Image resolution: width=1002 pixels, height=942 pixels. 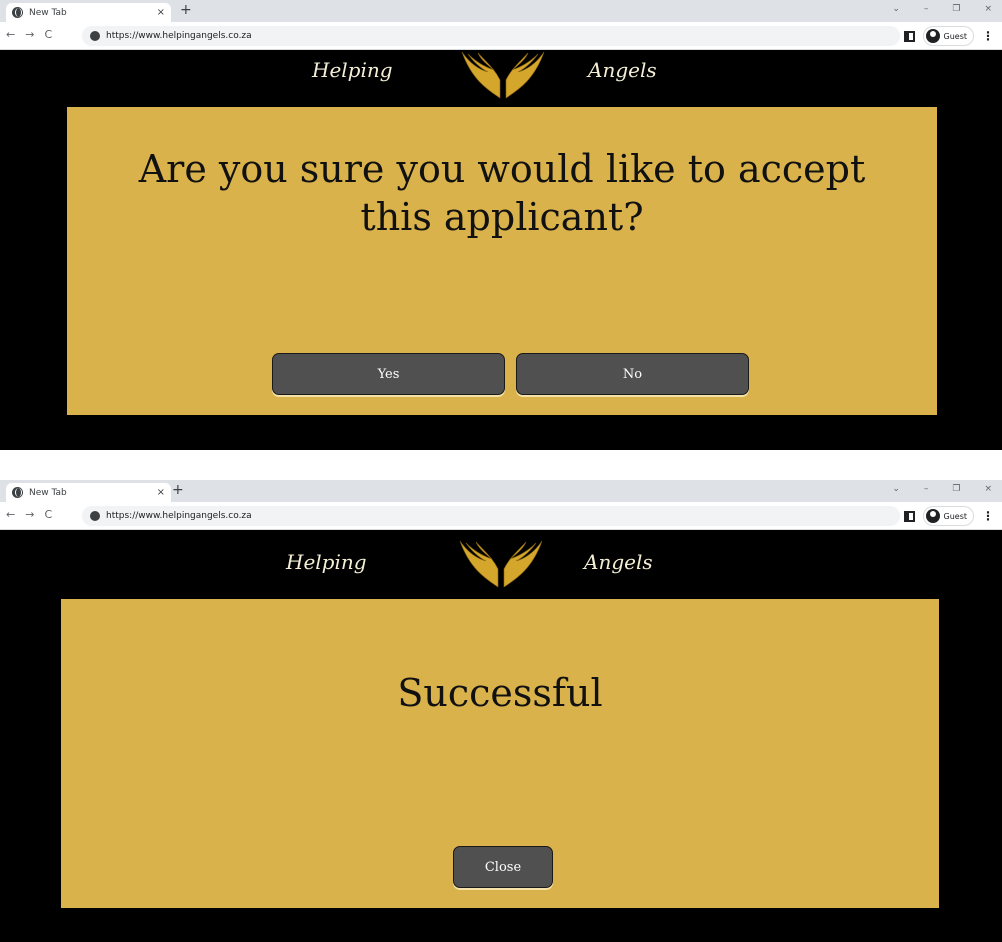 What do you see at coordinates (500, 693) in the screenshot?
I see `success-message: Successful` at bounding box center [500, 693].